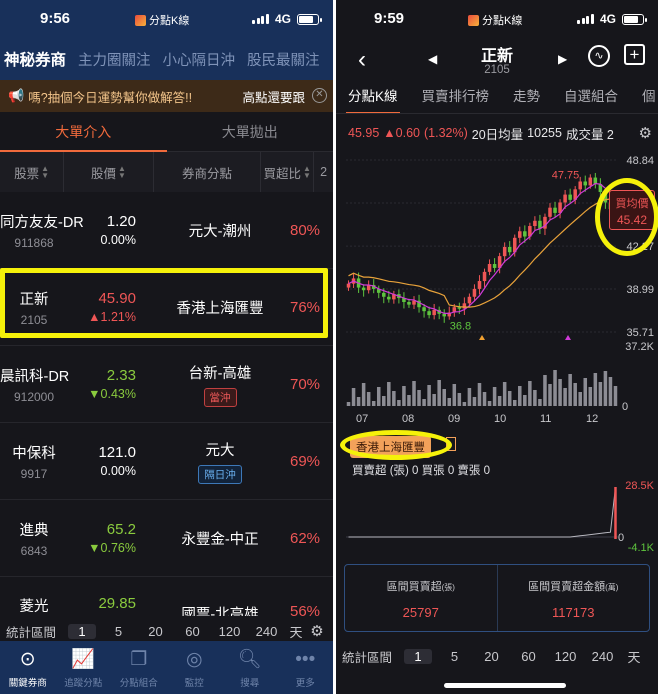  Describe the element at coordinates (574, 586) in the screenshot. I see `summary-label: 區間買賣超金額(萬)` at that location.